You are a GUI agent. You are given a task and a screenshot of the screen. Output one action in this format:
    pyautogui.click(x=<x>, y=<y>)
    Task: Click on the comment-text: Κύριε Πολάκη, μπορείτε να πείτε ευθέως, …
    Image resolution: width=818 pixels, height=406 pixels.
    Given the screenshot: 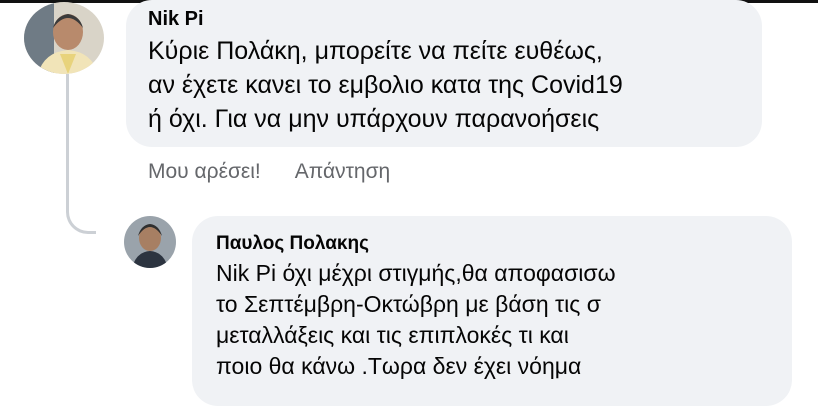 What is the action you would take?
    pyautogui.click(x=385, y=85)
    